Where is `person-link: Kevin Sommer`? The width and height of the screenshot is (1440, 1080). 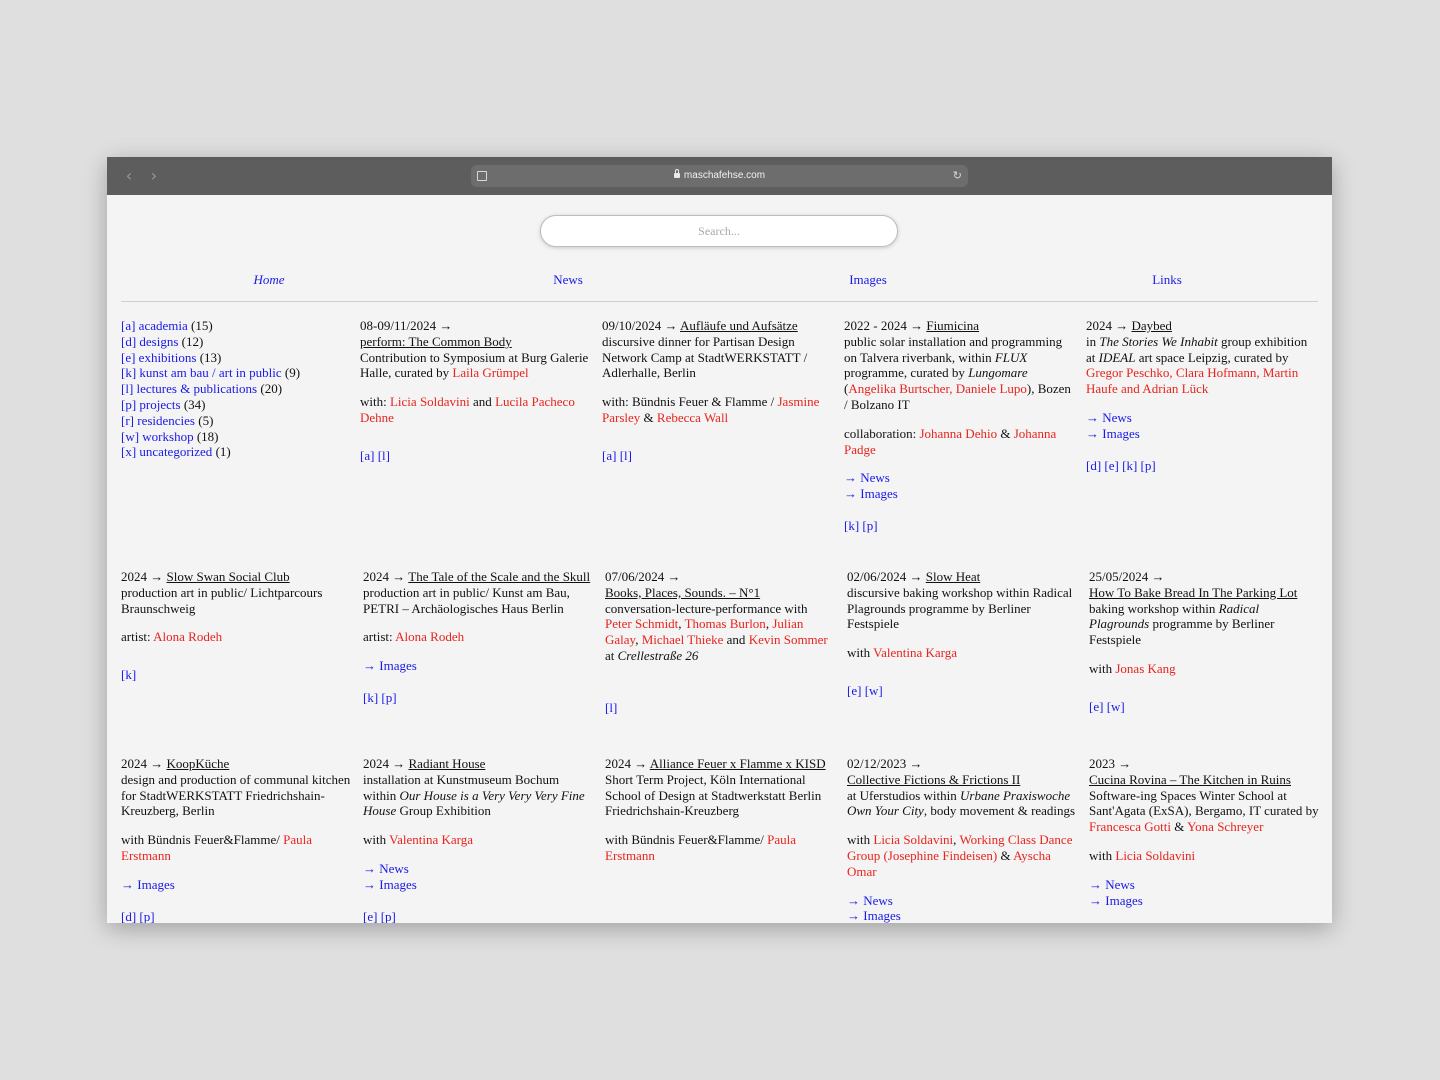 person-link: Kevin Sommer is located at coordinates (788, 639).